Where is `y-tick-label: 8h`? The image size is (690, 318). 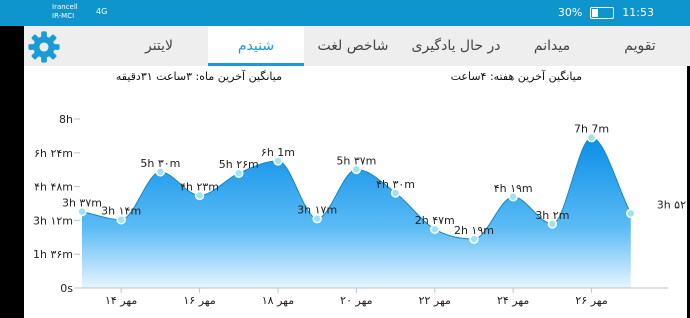
y-tick-label: 8h is located at coordinates (66, 119).